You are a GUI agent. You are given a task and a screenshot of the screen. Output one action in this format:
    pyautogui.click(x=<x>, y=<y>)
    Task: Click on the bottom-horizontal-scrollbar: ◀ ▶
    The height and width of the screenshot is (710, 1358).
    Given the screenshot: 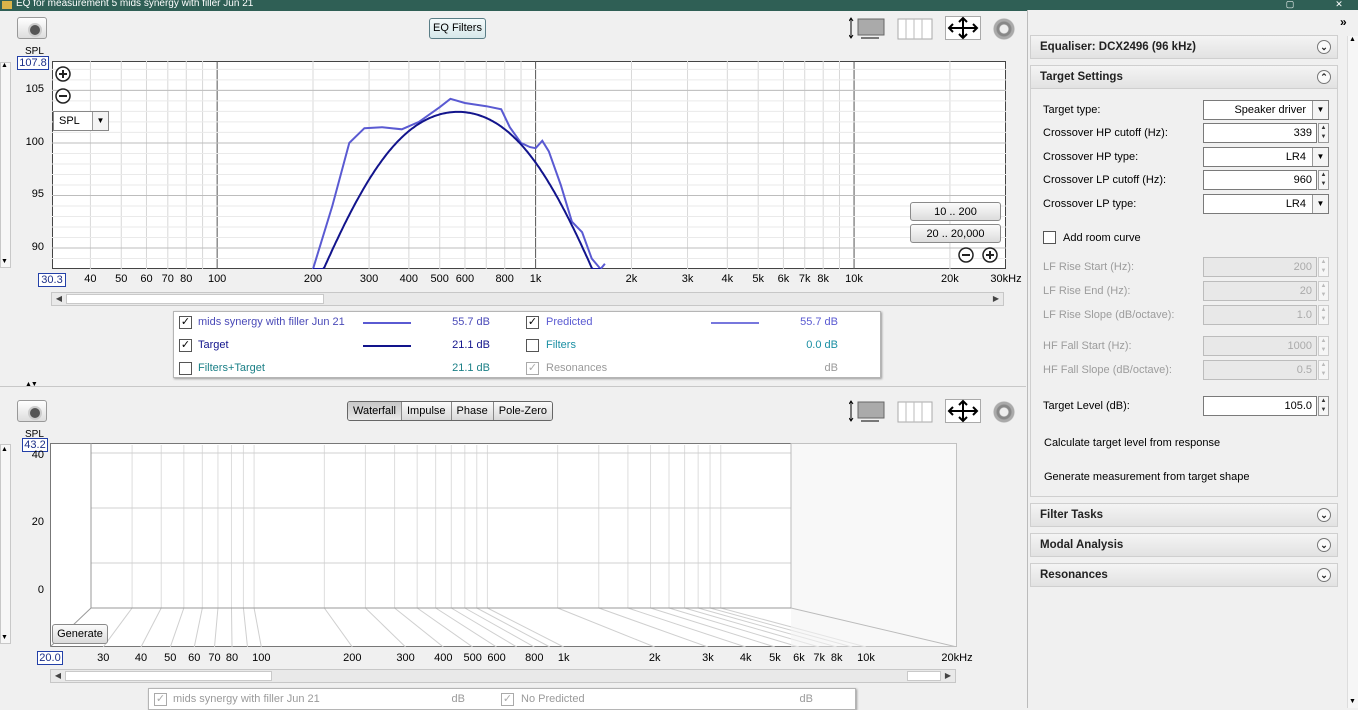 What is the action you would take?
    pyautogui.click(x=503, y=676)
    